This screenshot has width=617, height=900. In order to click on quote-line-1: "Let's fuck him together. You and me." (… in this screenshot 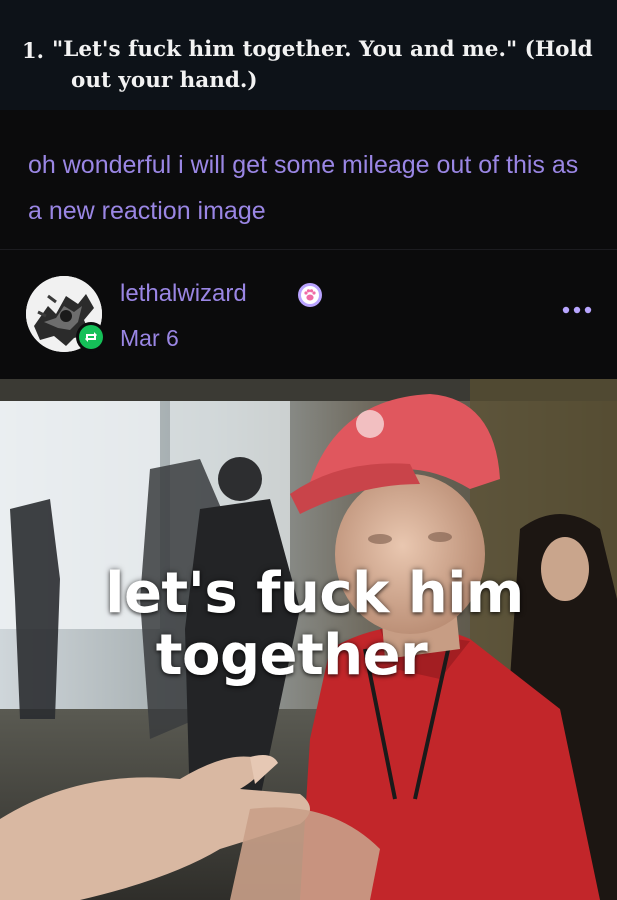, I will do `click(322, 49)`.